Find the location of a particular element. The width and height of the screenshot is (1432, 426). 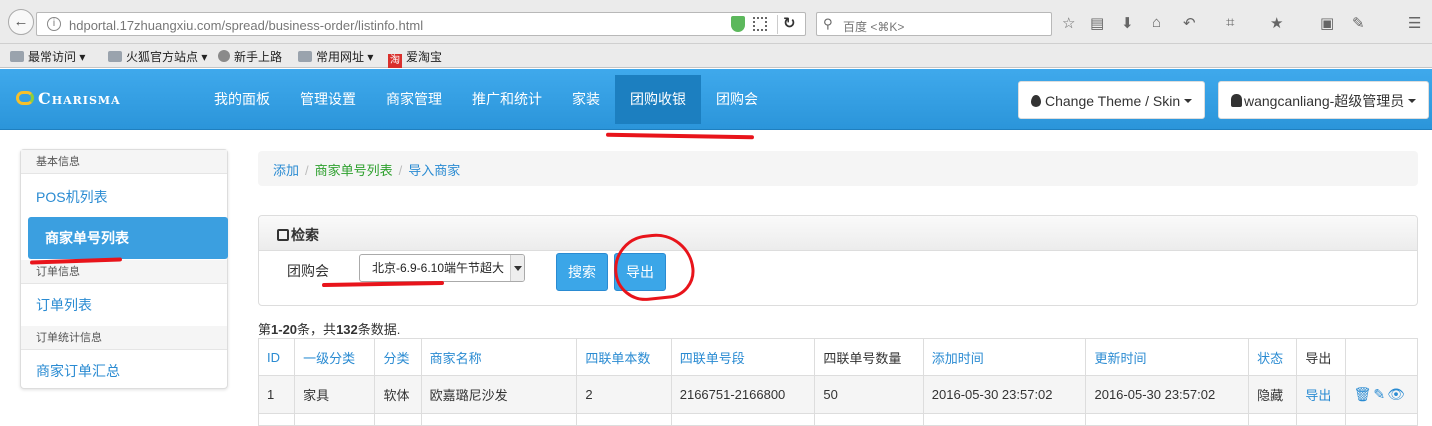

col-status: 状态 is located at coordinates (1273, 357).